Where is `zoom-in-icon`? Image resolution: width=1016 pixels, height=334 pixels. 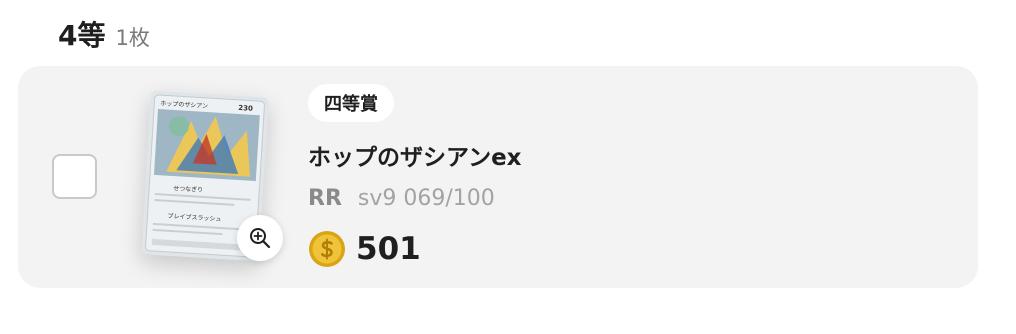
zoom-in-icon is located at coordinates (260, 238).